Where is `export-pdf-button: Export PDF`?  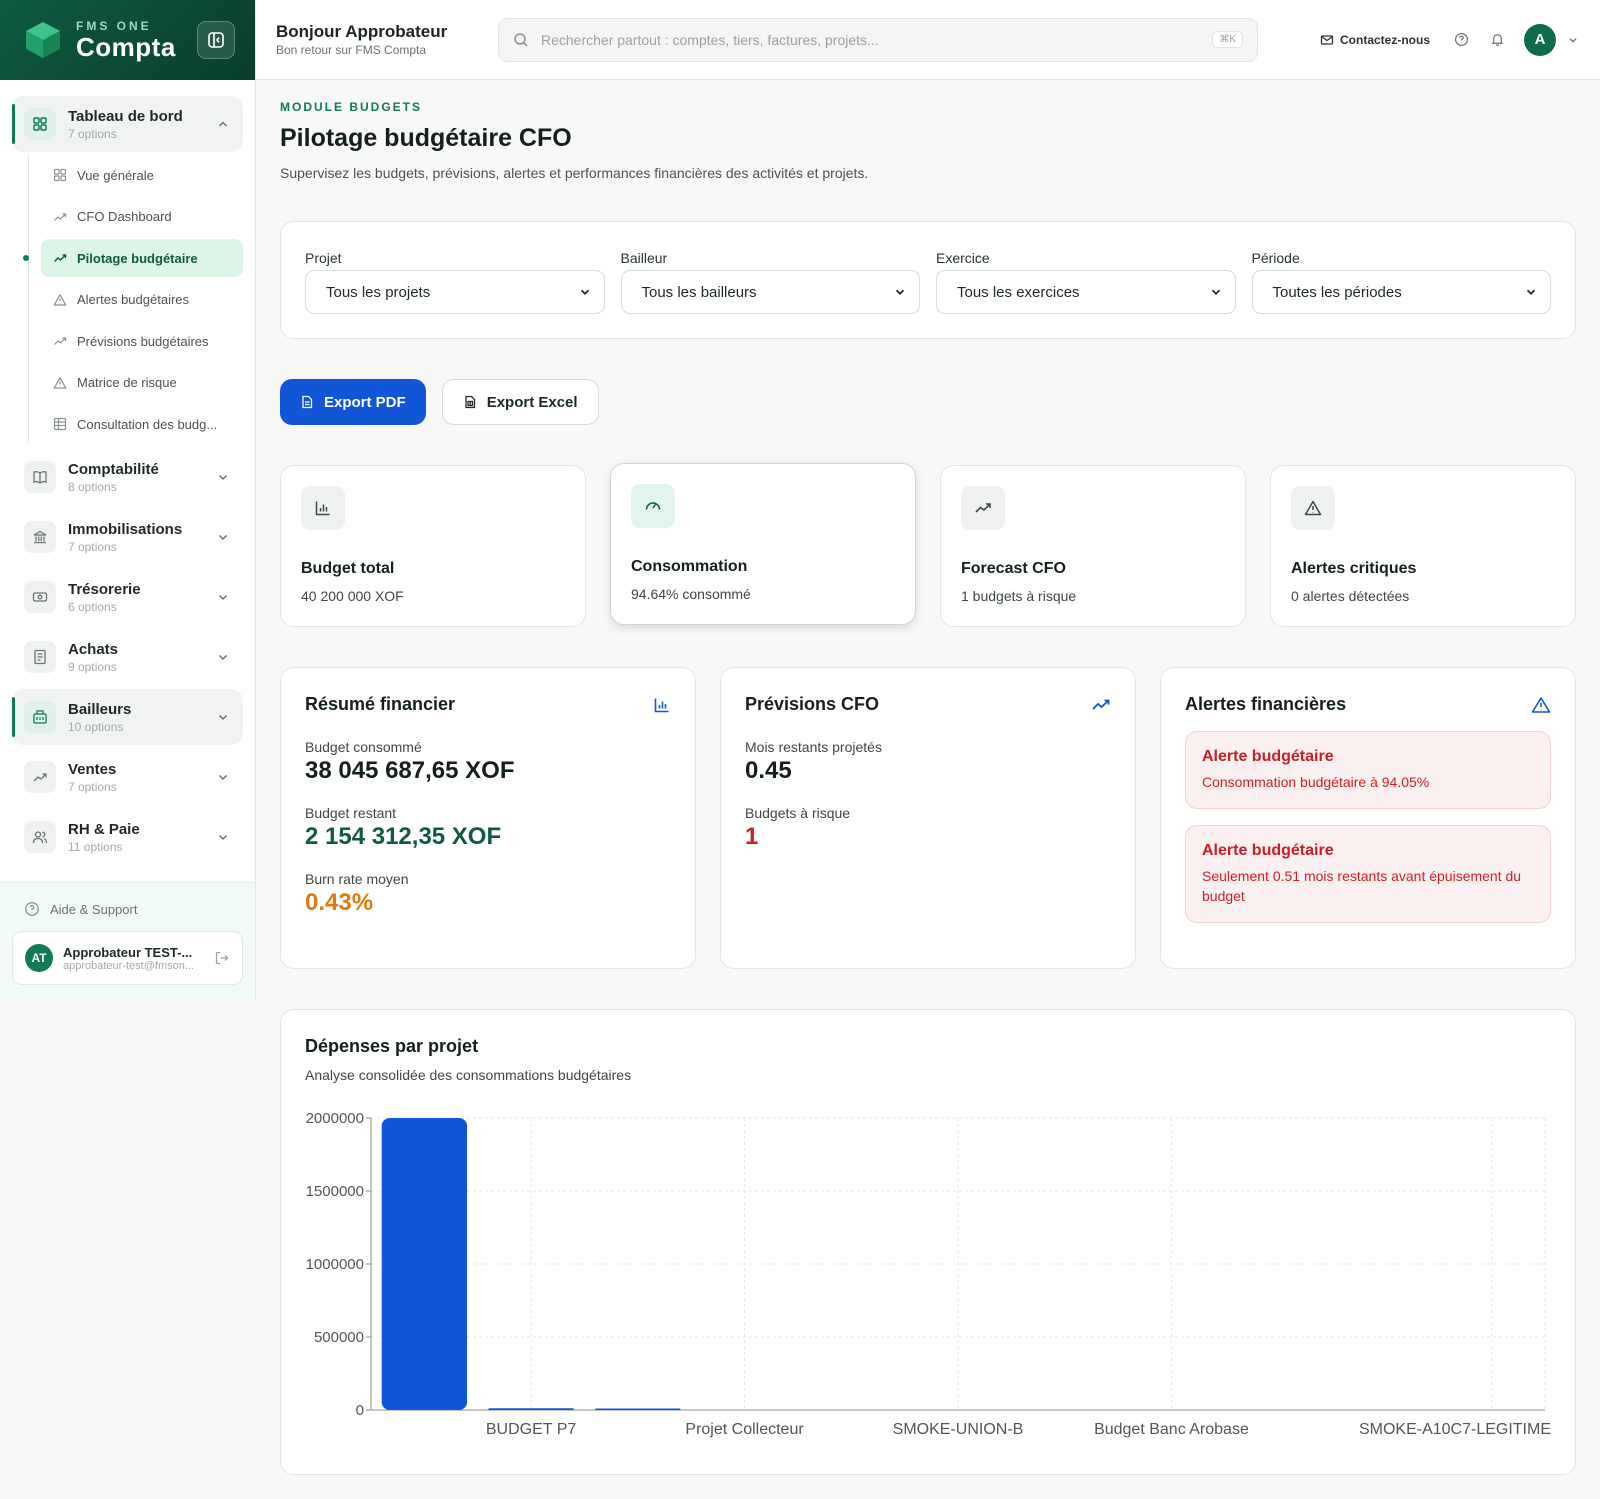
export-pdf-button: Export PDF is located at coordinates (353, 402).